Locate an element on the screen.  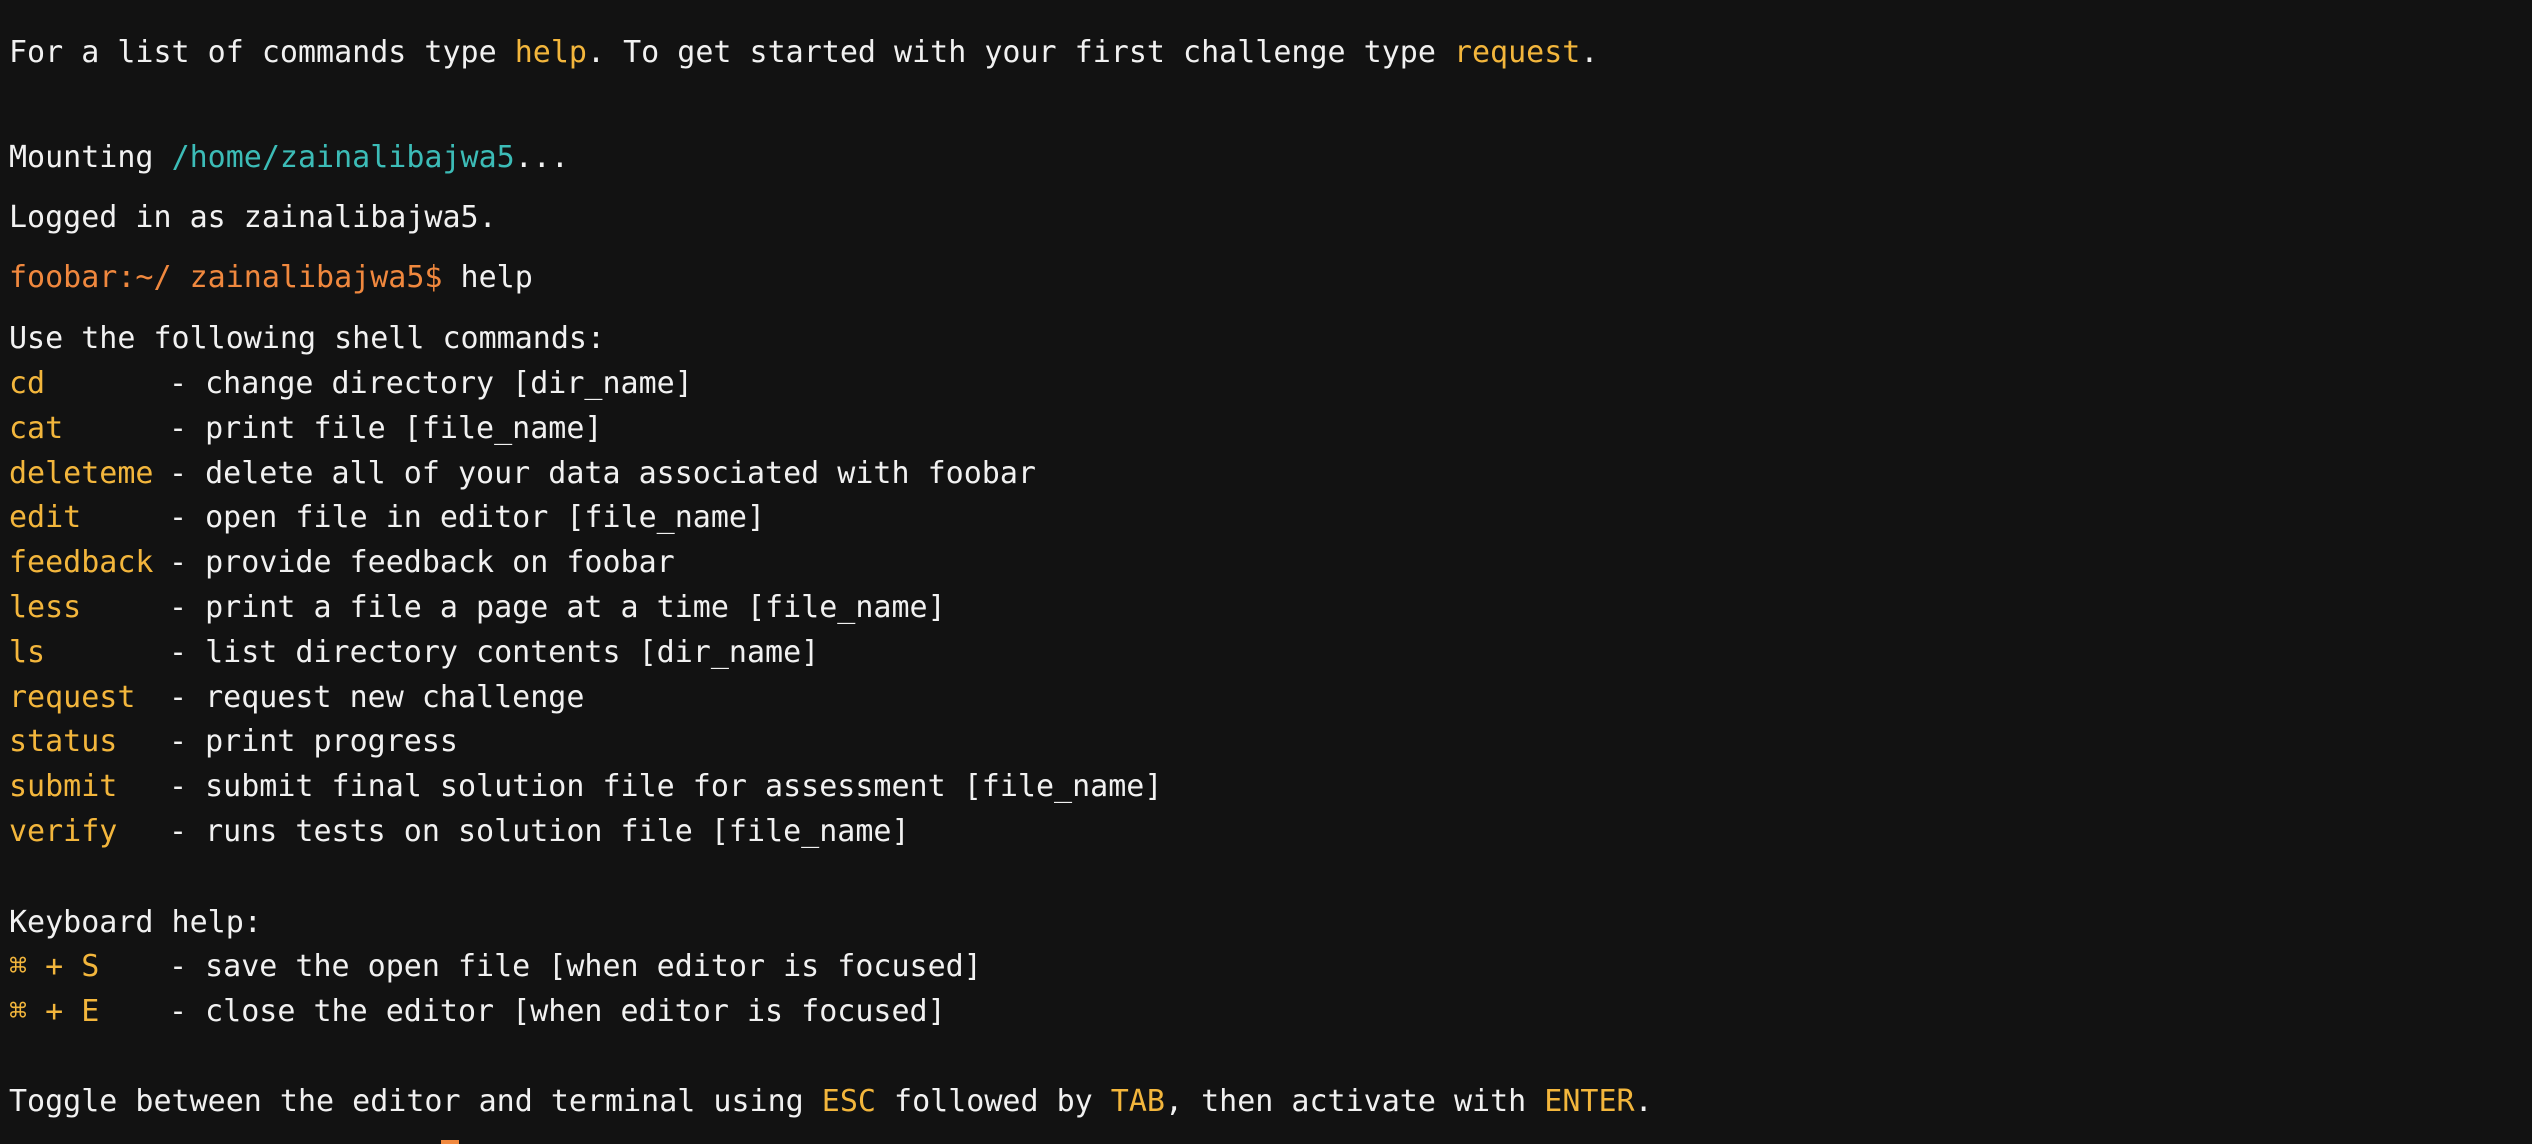
terminal-cursor is located at coordinates (450, 1142).